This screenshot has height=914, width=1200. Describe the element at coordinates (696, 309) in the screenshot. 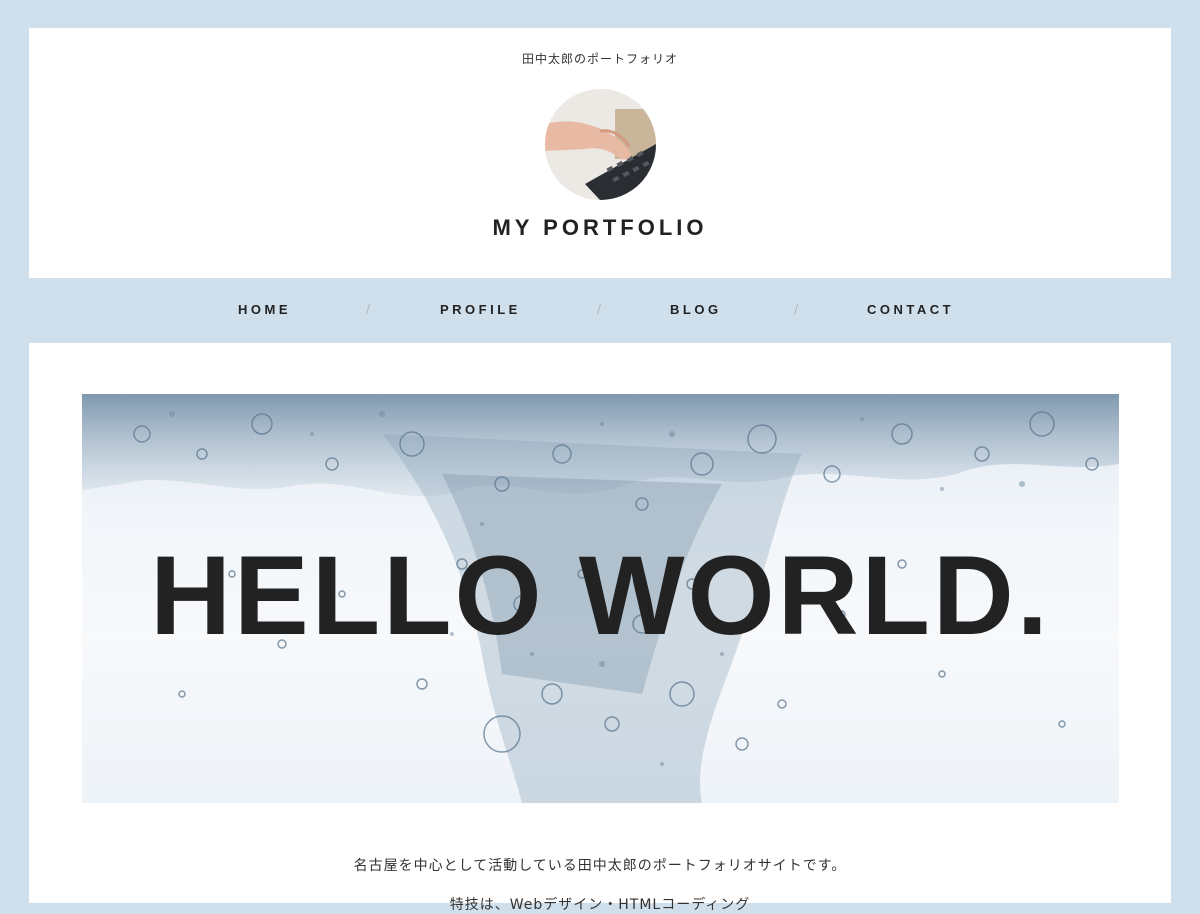

I see `nav-item-blog: BLOG` at that location.